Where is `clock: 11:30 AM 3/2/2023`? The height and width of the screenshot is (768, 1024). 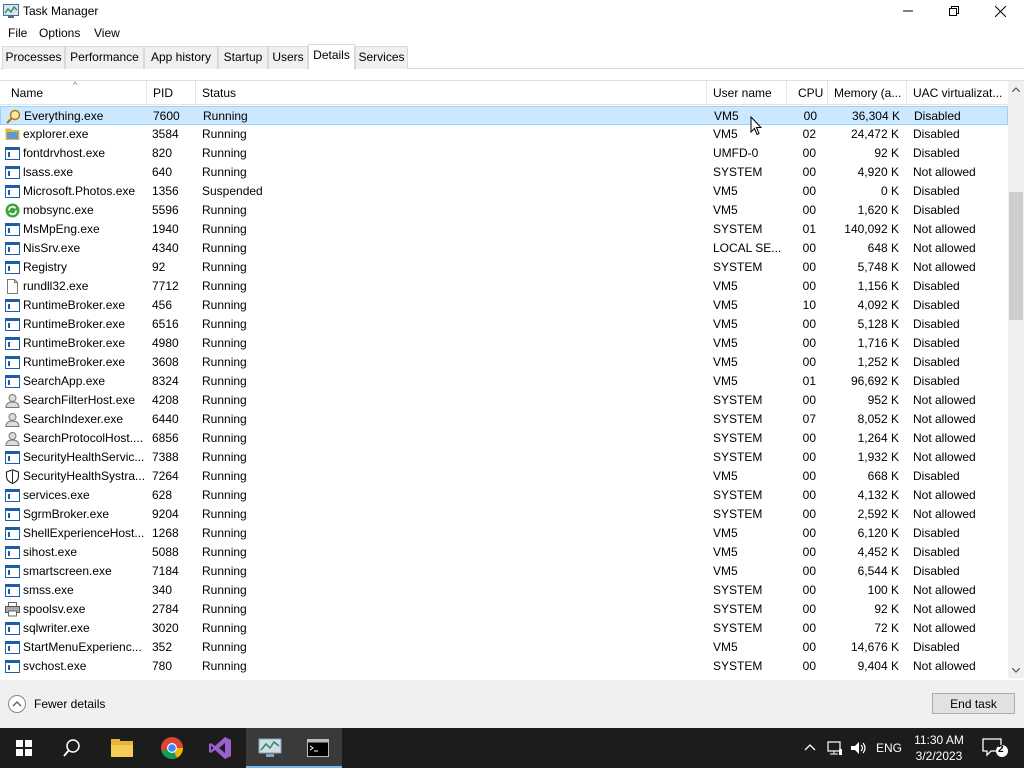 clock: 11:30 AM 3/2/2023 is located at coordinates (939, 748).